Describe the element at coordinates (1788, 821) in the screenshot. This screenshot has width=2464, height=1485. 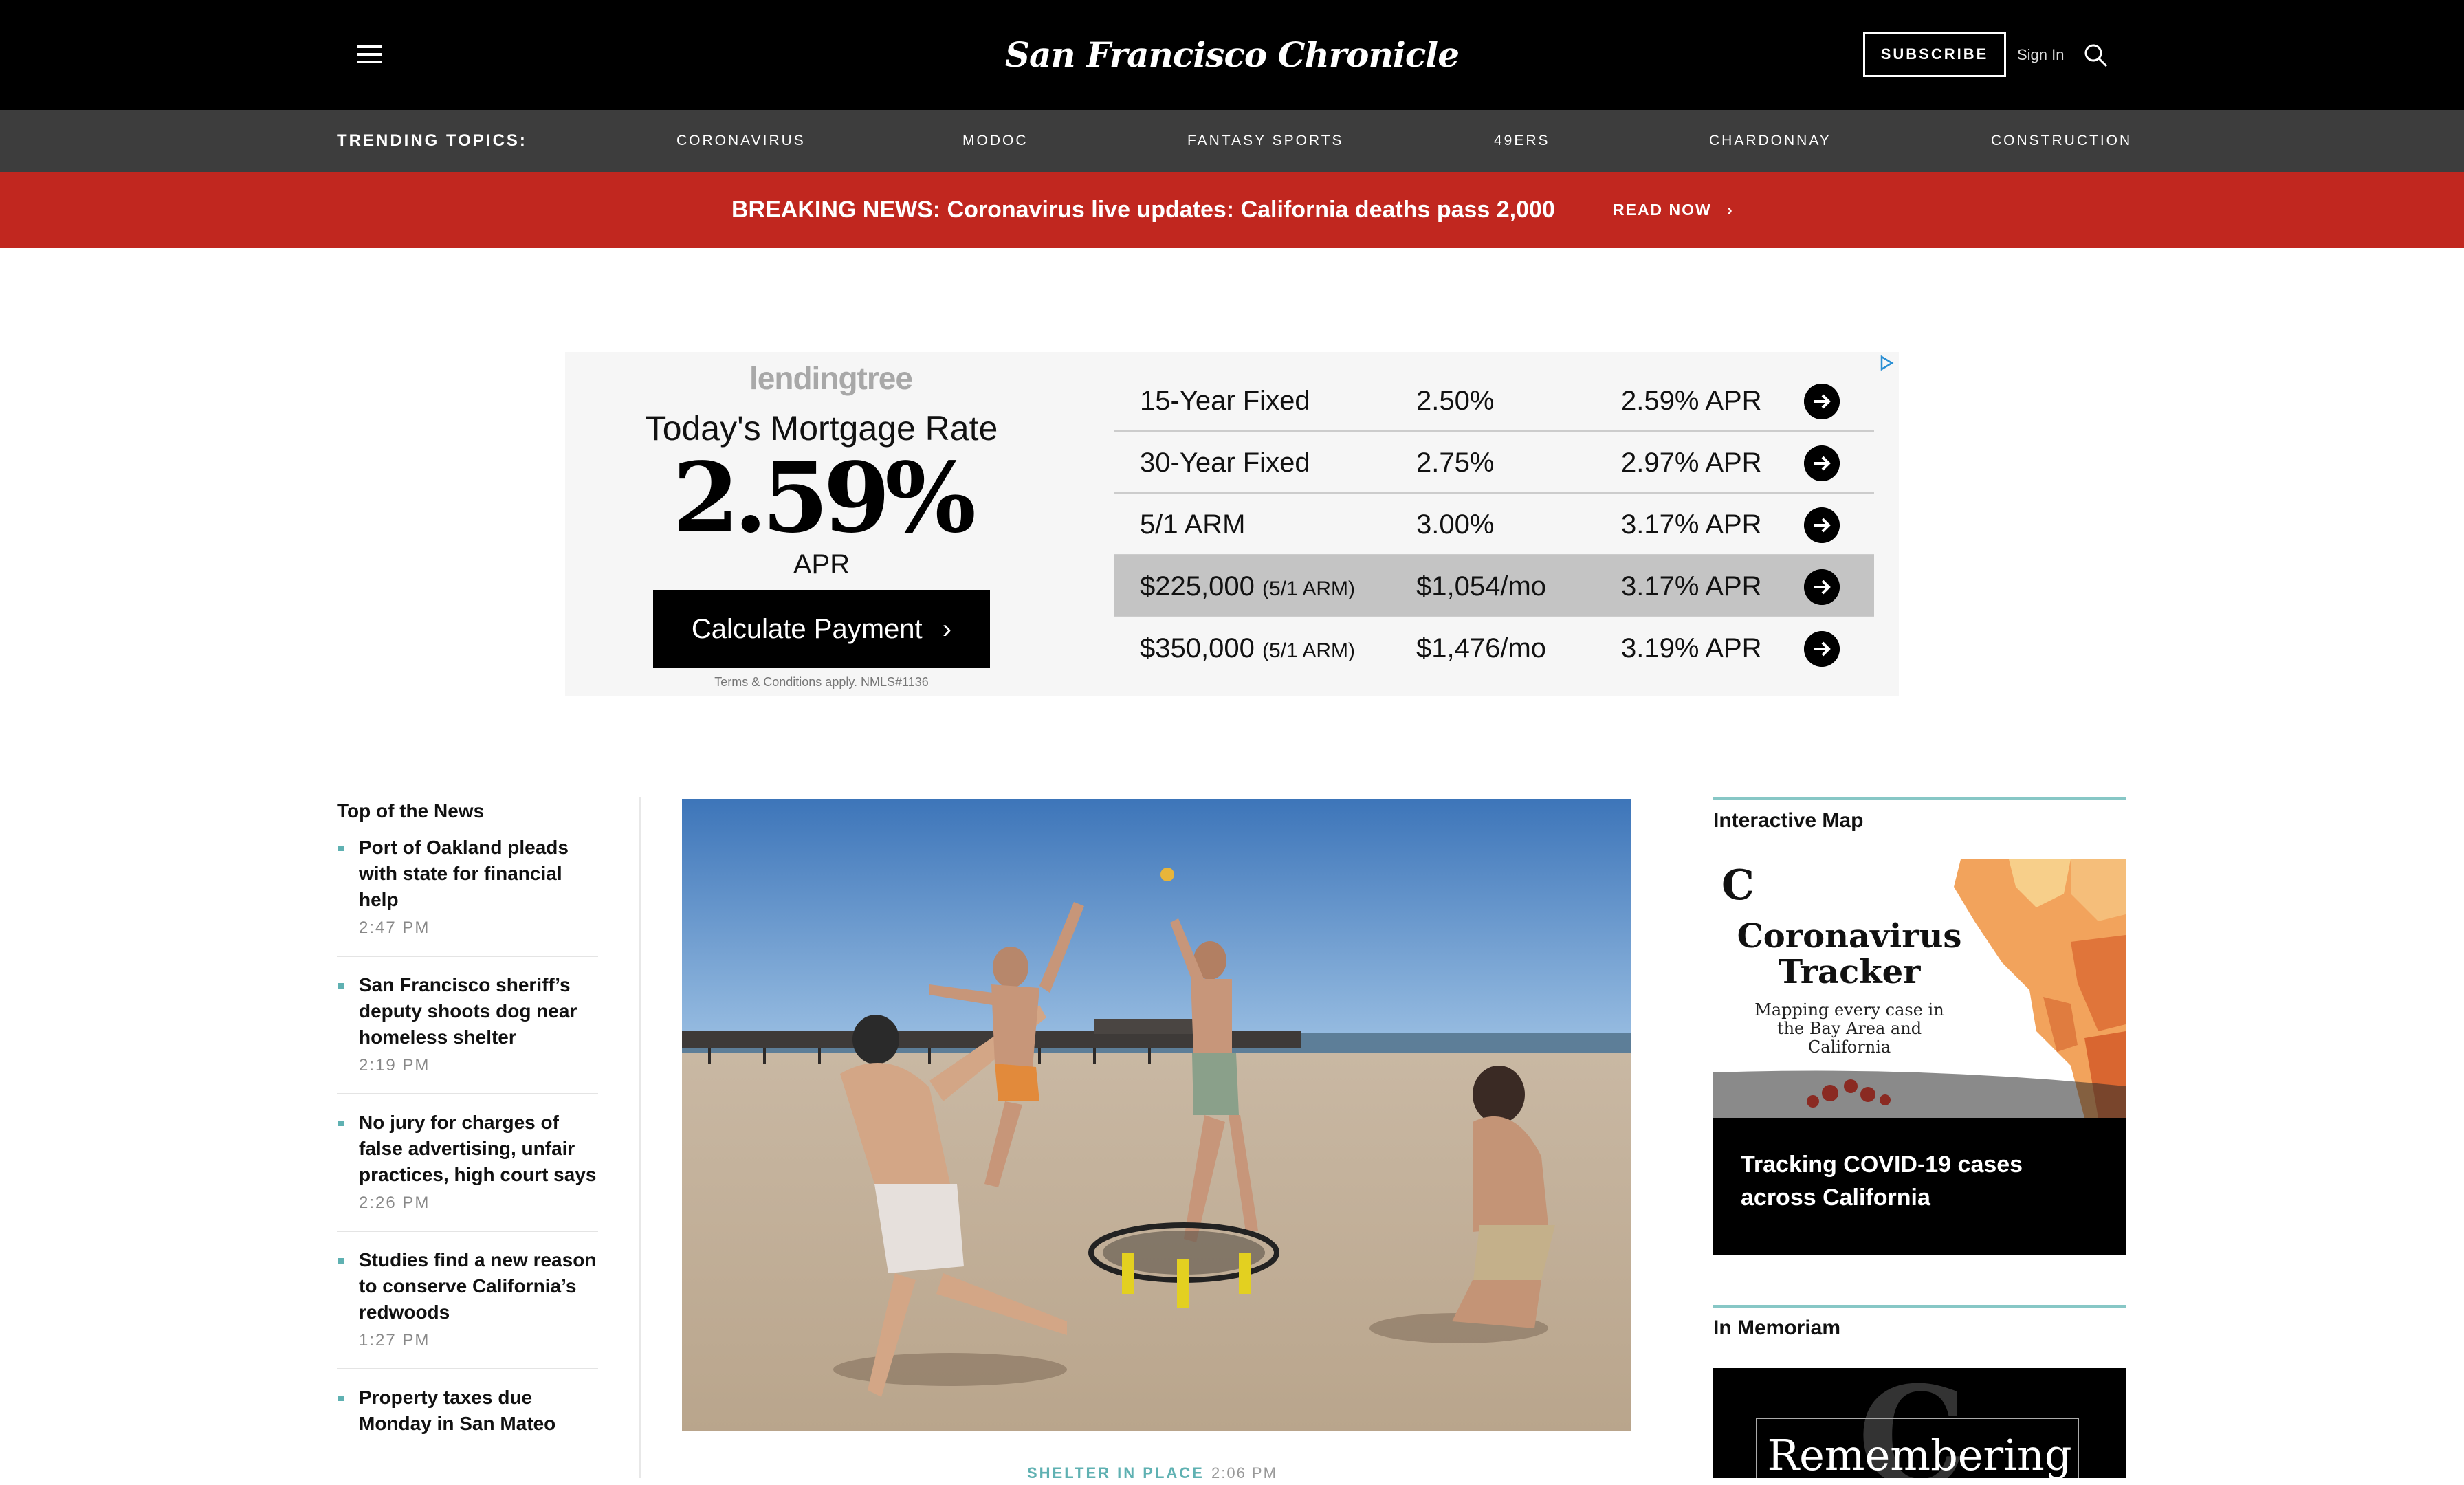
I see `interactive-map-heading: Interactive Map` at that location.